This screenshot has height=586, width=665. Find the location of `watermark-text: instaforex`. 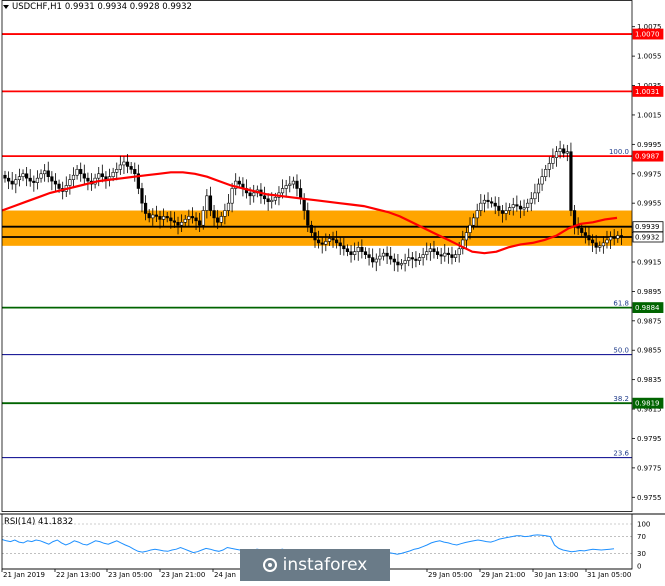

watermark-text: instaforex is located at coordinates (325, 565).